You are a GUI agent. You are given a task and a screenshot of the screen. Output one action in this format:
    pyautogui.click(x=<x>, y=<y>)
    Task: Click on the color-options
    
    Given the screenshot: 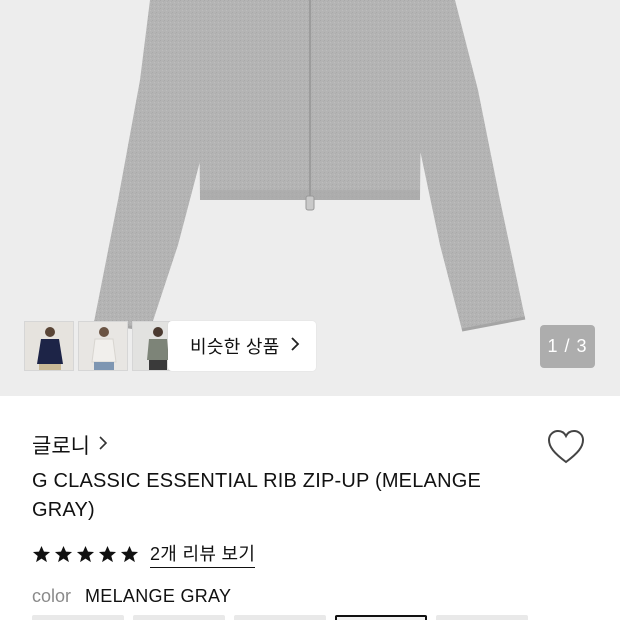 What is the action you would take?
    pyautogui.click(x=284, y=617)
    